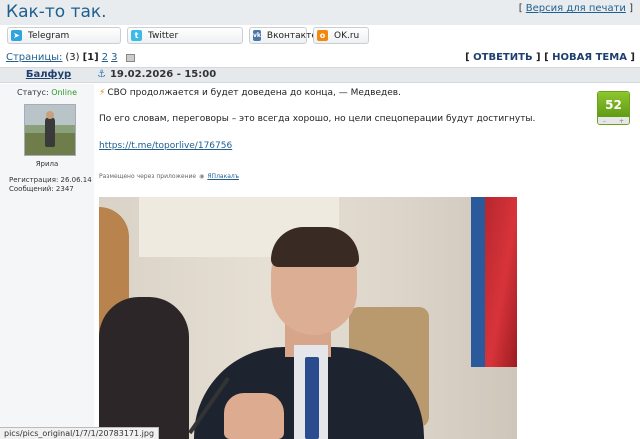  I want to click on new-topic-button: НОВАЯ ТЕМА, so click(589, 57).